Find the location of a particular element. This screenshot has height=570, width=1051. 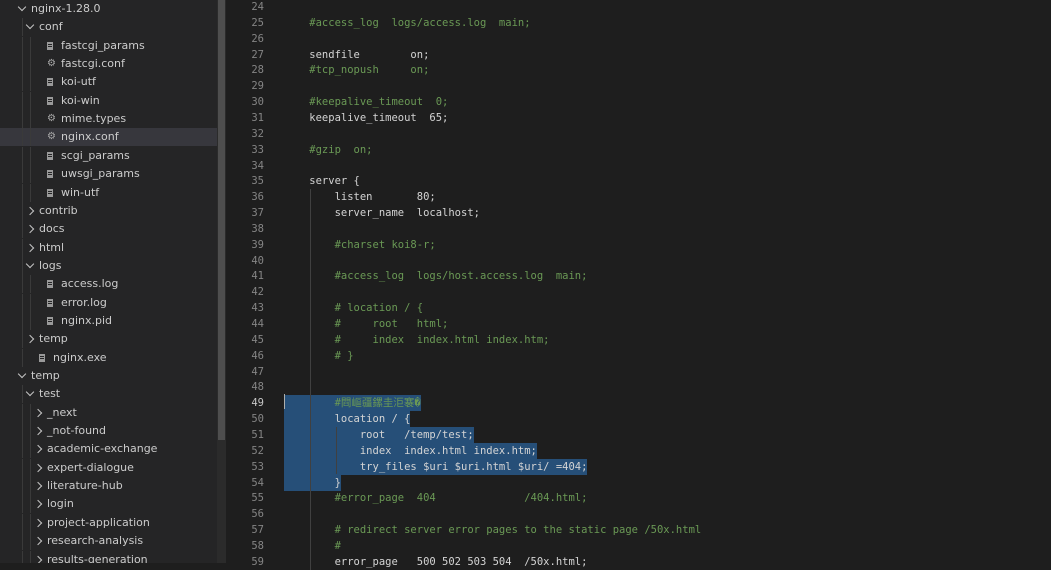

selected-code-line: } is located at coordinates (312, 482).